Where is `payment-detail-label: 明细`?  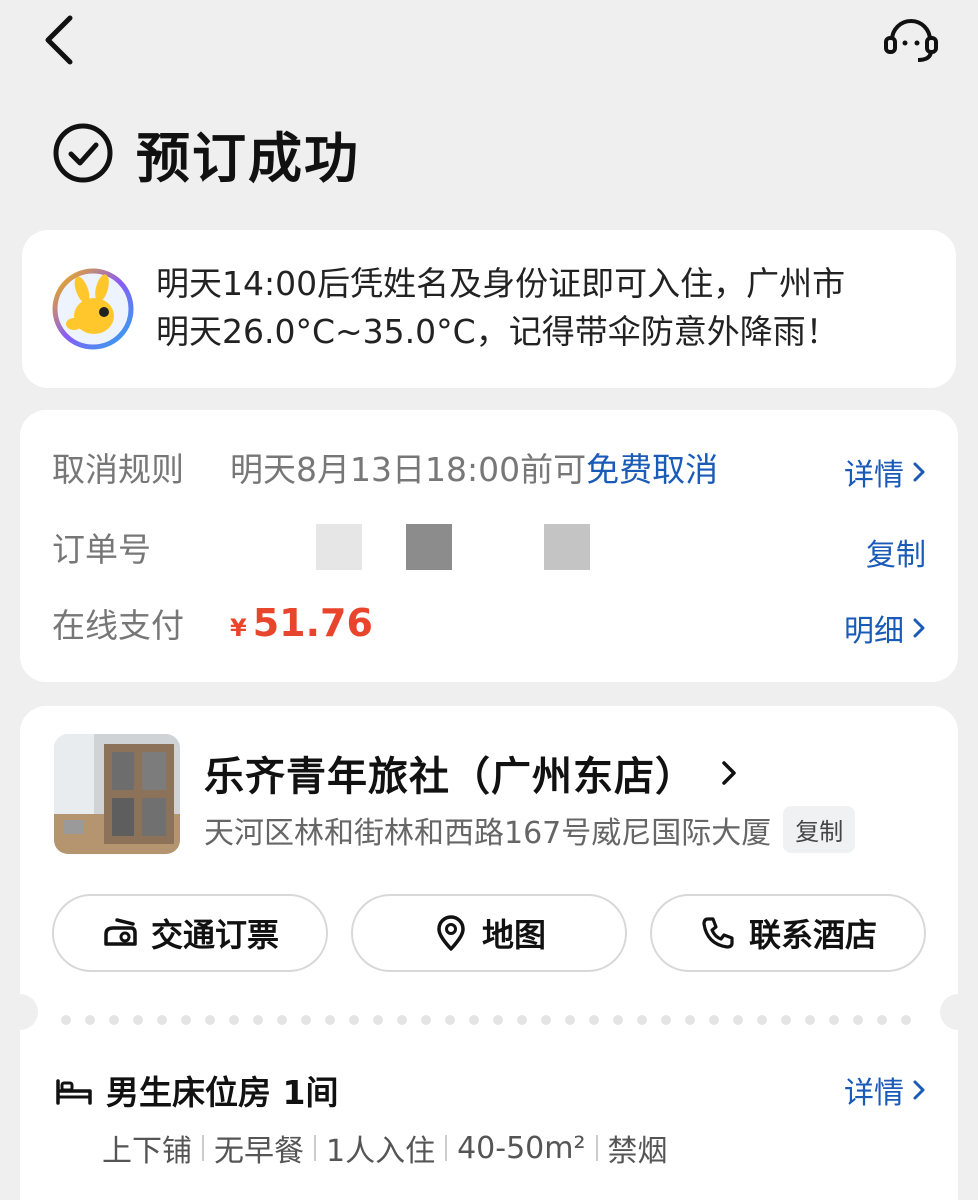 payment-detail-label: 明细 is located at coordinates (874, 631).